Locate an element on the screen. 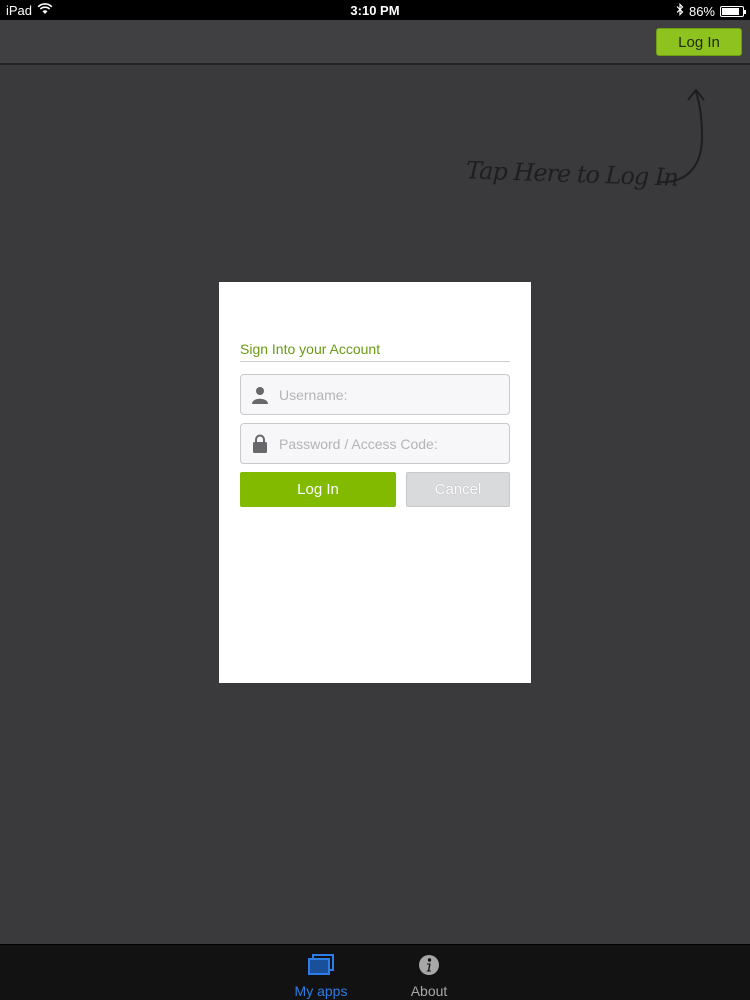 The image size is (750, 1000). tab-my-apps-label: My apps is located at coordinates (321, 991).